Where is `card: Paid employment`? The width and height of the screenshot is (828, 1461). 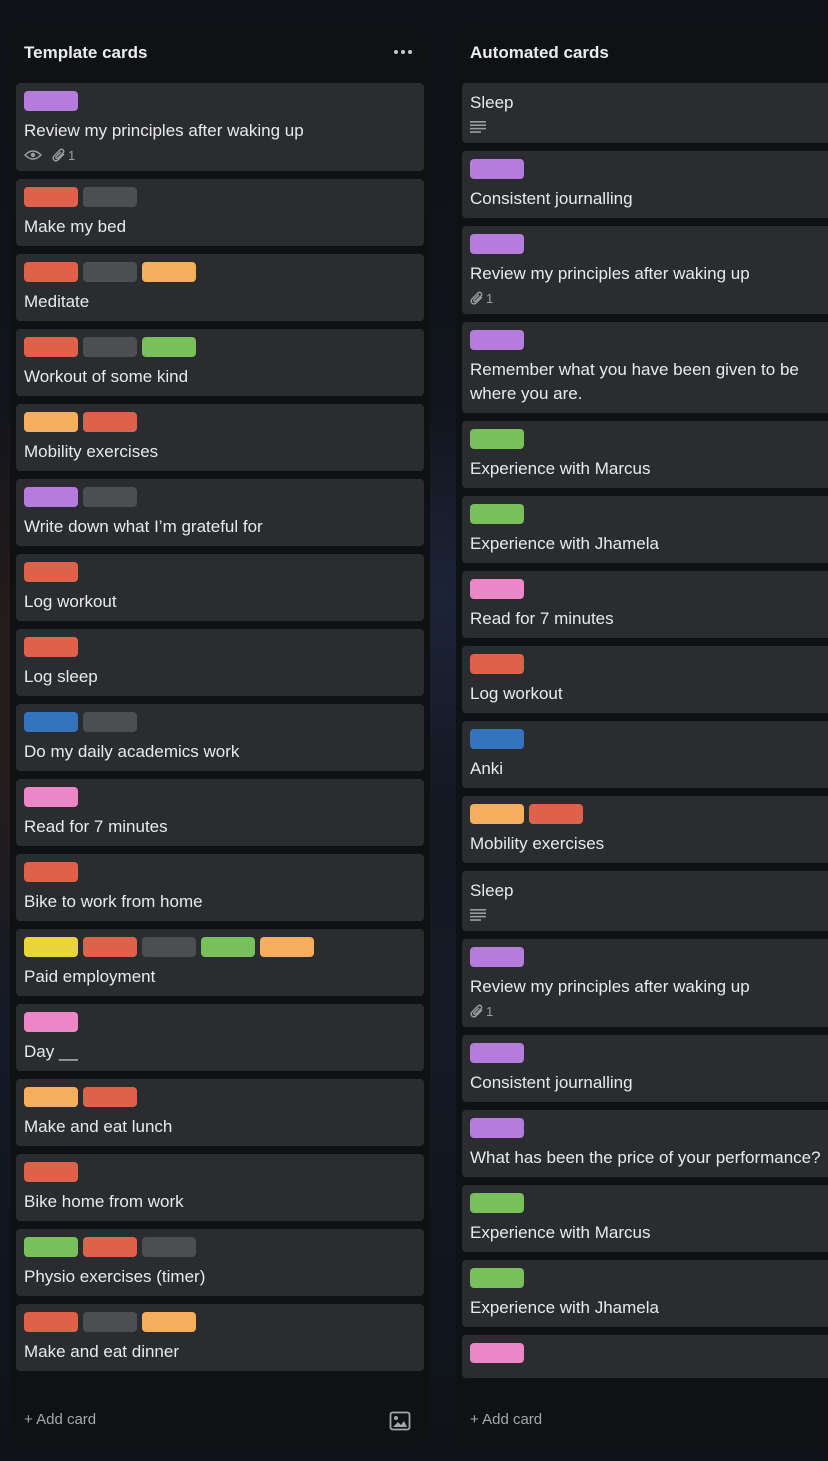
card: Paid employment is located at coordinates (220, 962).